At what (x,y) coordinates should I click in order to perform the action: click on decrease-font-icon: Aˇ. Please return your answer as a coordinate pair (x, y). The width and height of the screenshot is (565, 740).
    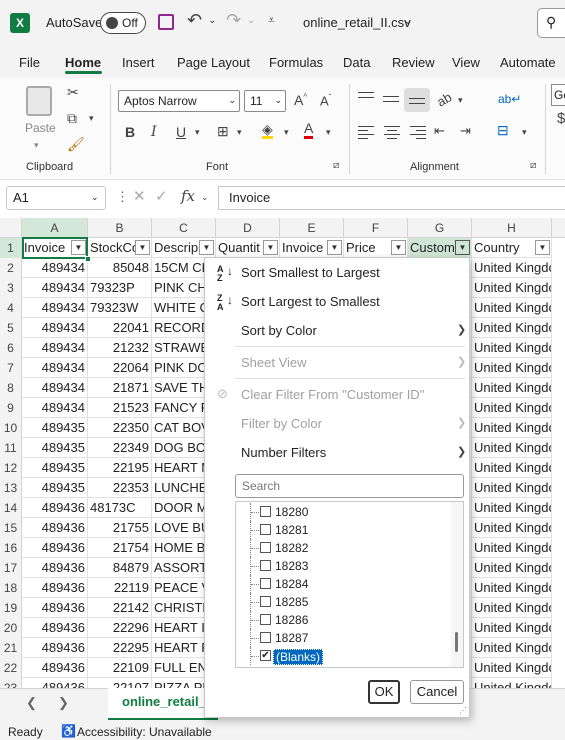
    Looking at the image, I should click on (325, 100).